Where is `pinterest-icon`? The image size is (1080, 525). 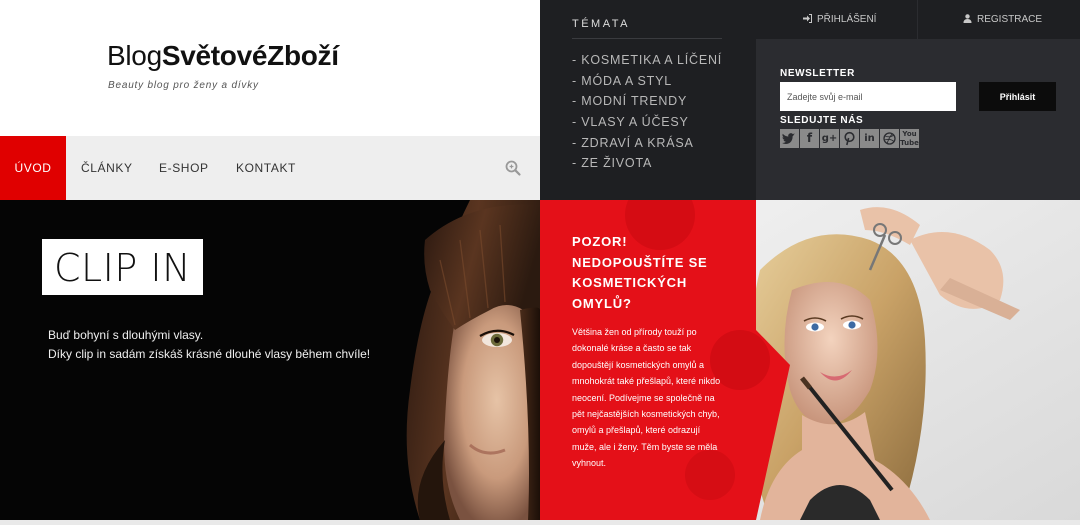 pinterest-icon is located at coordinates (849, 138).